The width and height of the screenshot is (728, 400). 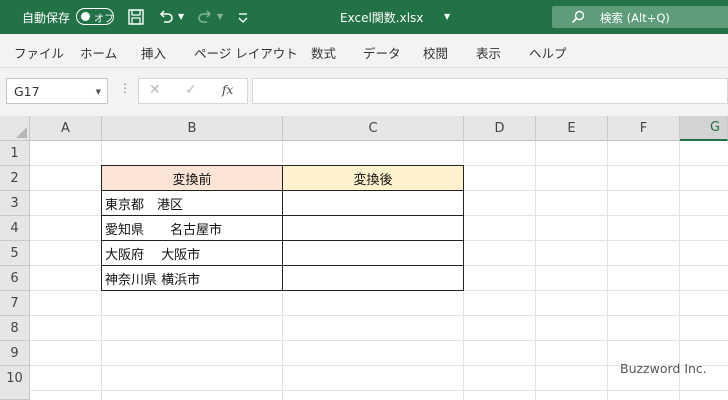 I want to click on row-header-8: 8, so click(x=15, y=328).